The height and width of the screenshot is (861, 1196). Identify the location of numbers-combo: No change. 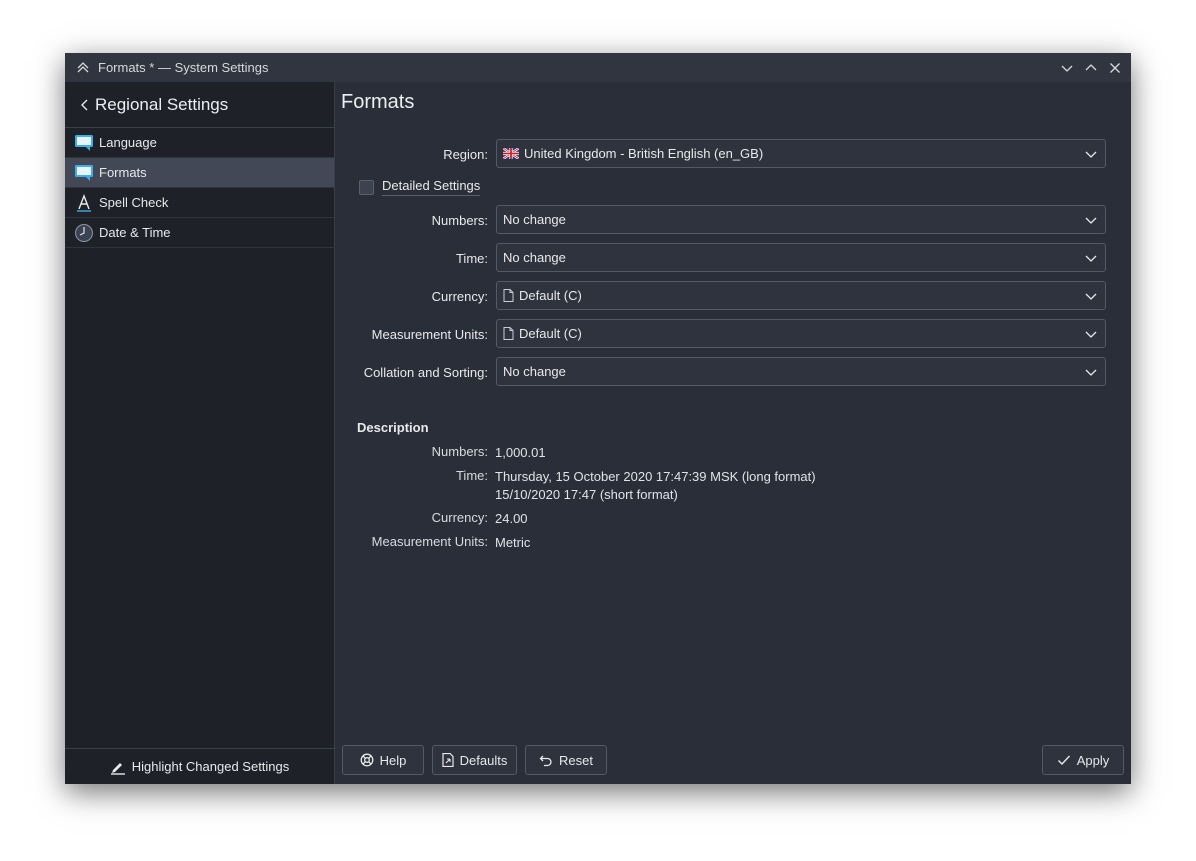
(801, 219).